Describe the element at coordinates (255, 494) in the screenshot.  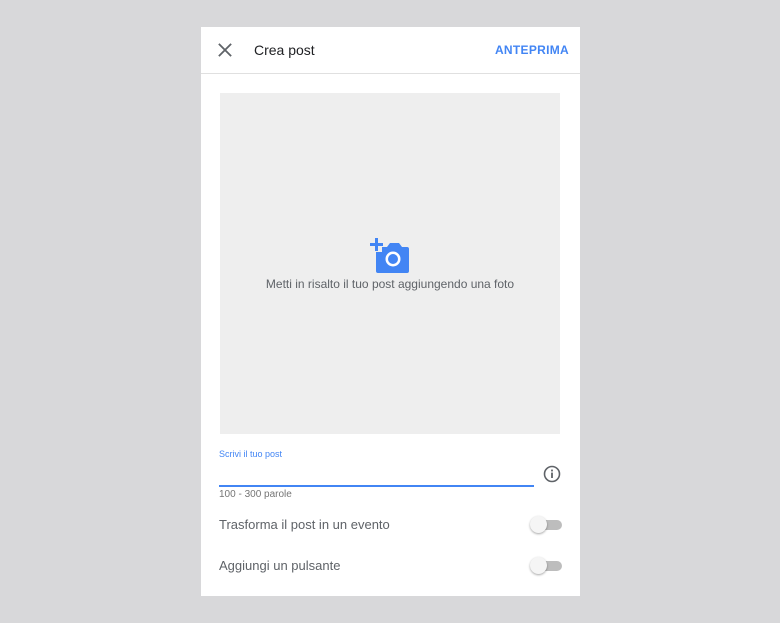
I see `word-count-hint: 100 - 300 parole` at that location.